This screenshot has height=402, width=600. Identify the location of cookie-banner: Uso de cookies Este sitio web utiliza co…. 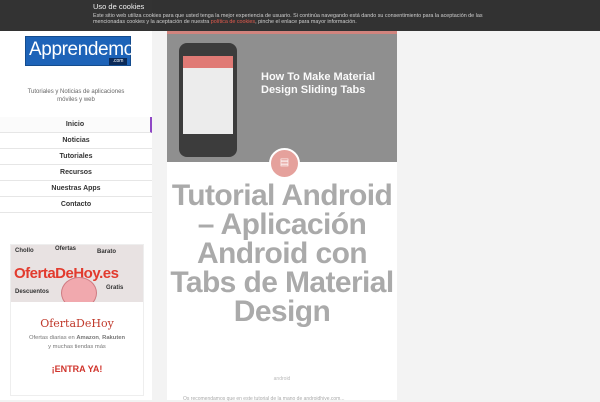
(300, 15).